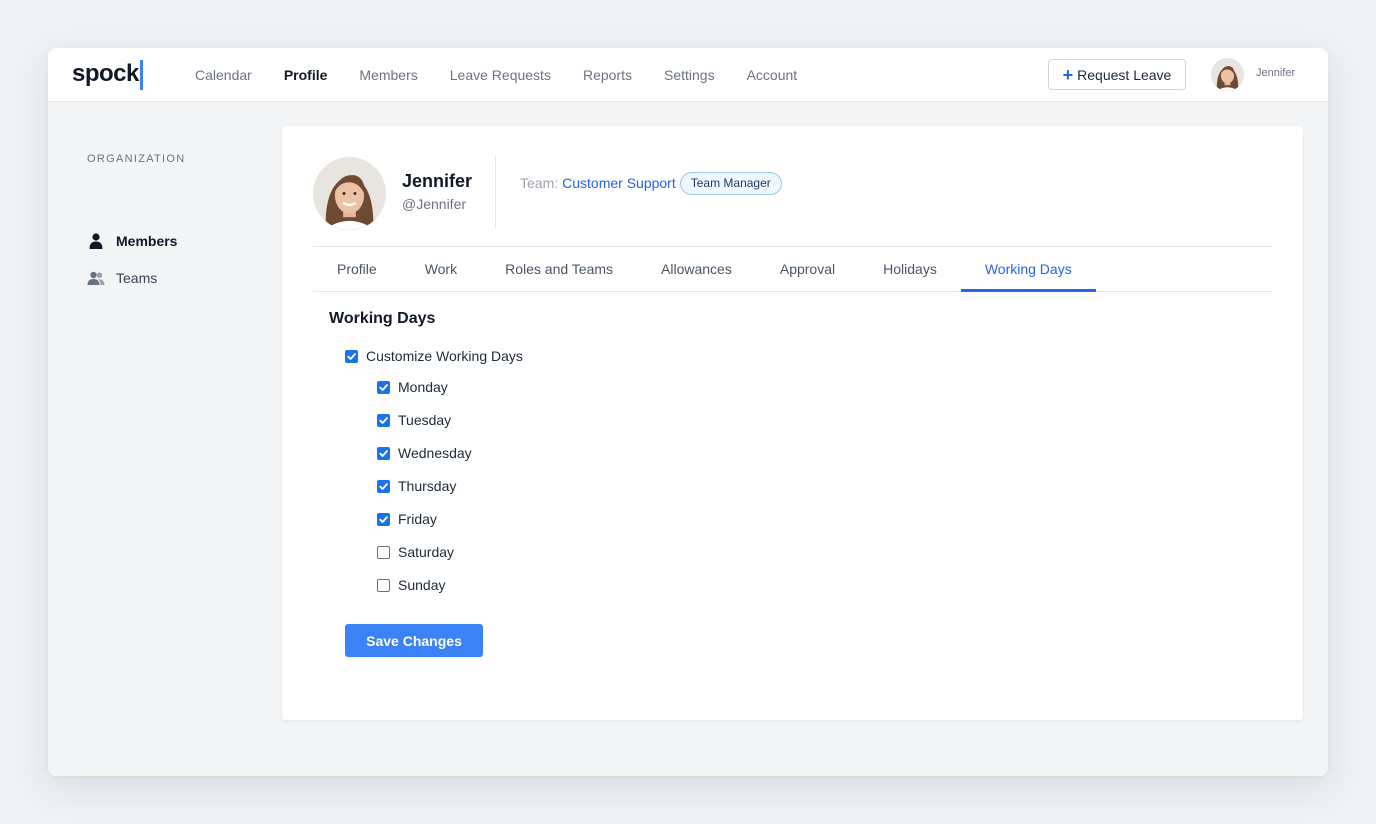 This screenshot has height=824, width=1376. Describe the element at coordinates (772, 75) in the screenshot. I see `nav-account: Account` at that location.